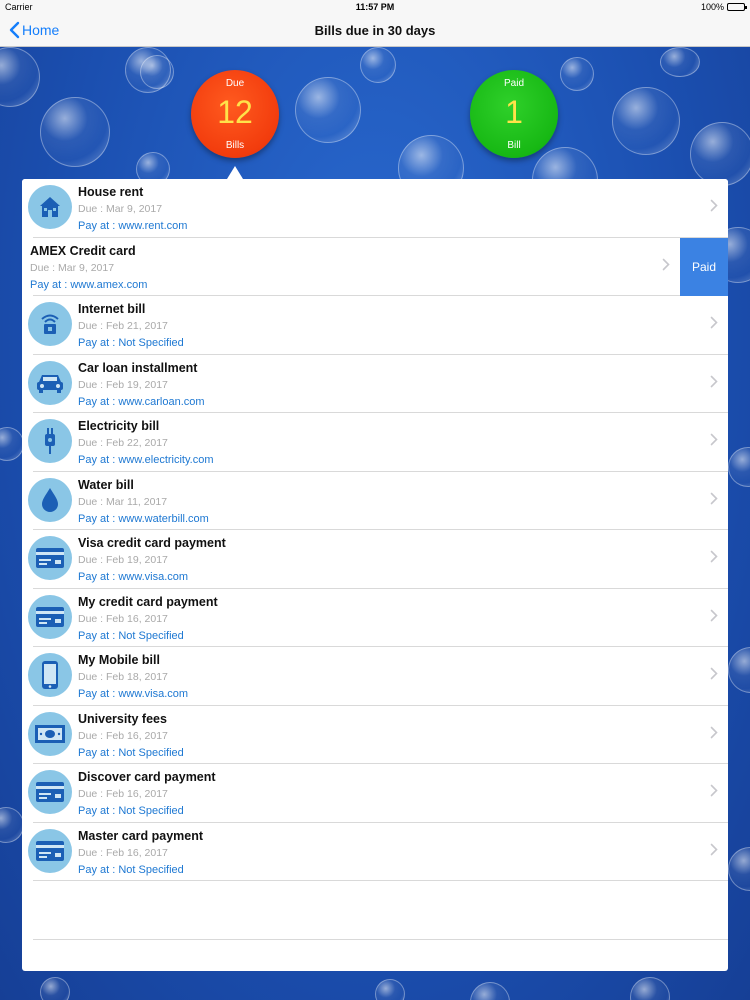  Describe the element at coordinates (123, 326) in the screenshot. I see `bill-due-date: Due : Feb 21, 2017` at that location.